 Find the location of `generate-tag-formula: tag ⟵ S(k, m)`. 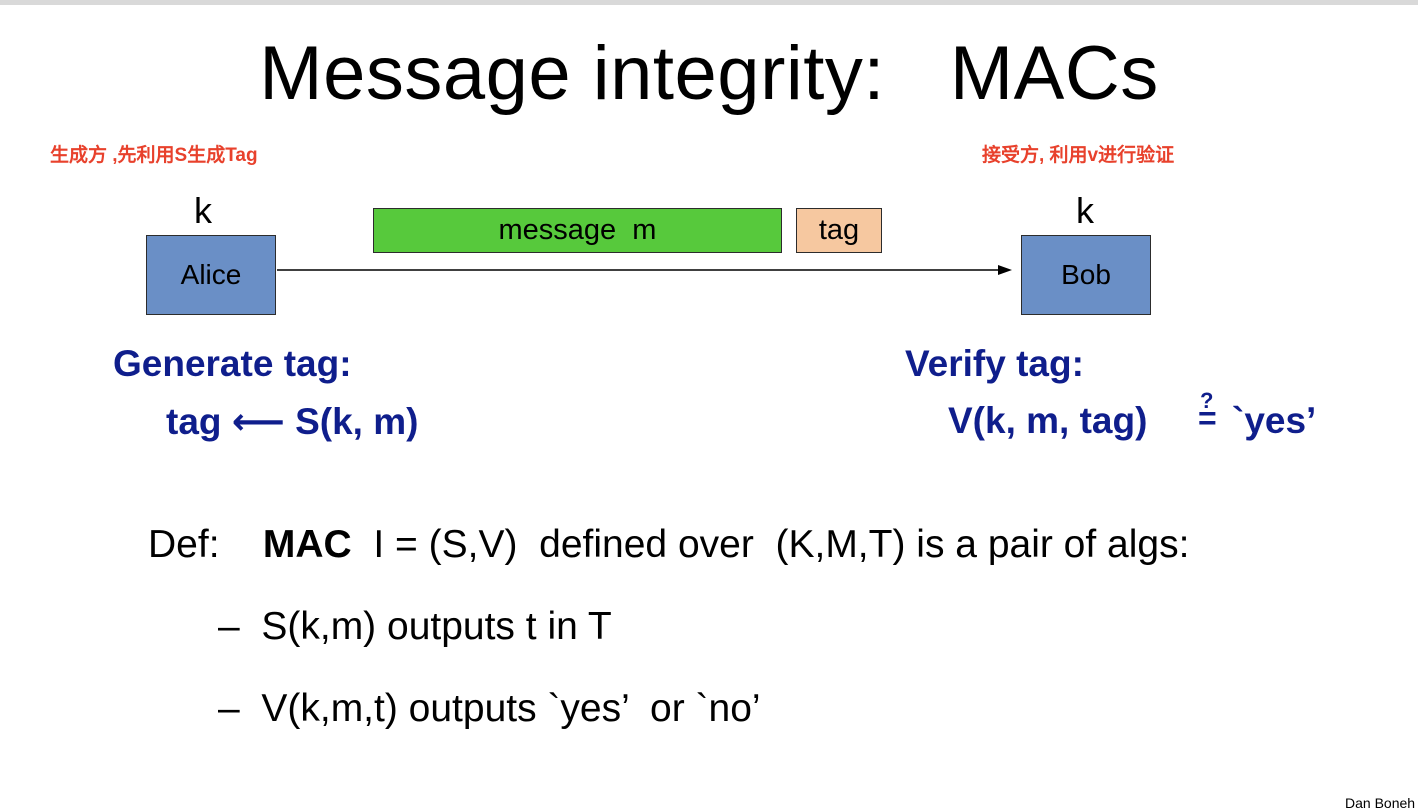

generate-tag-formula: tag ⟵ S(k, m) is located at coordinates (292, 421).